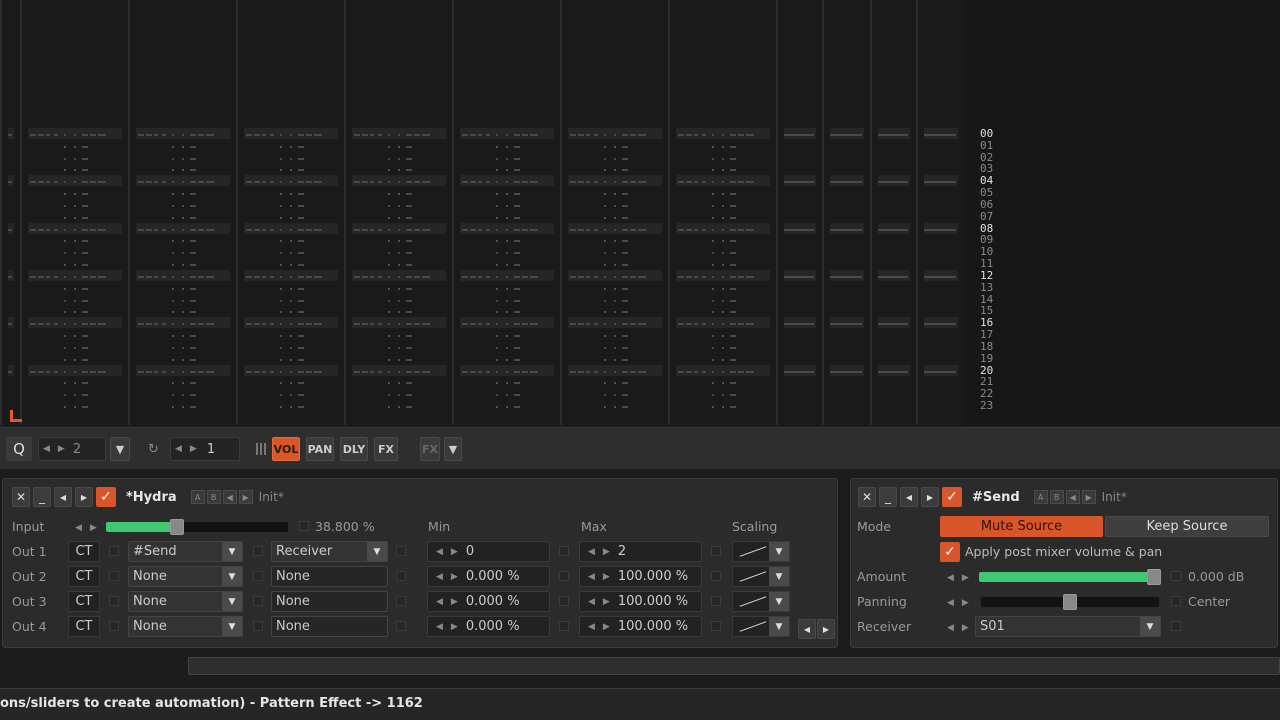 This screenshot has height=720, width=1280. I want to click on horizontal-scrollbar, so click(734, 666).